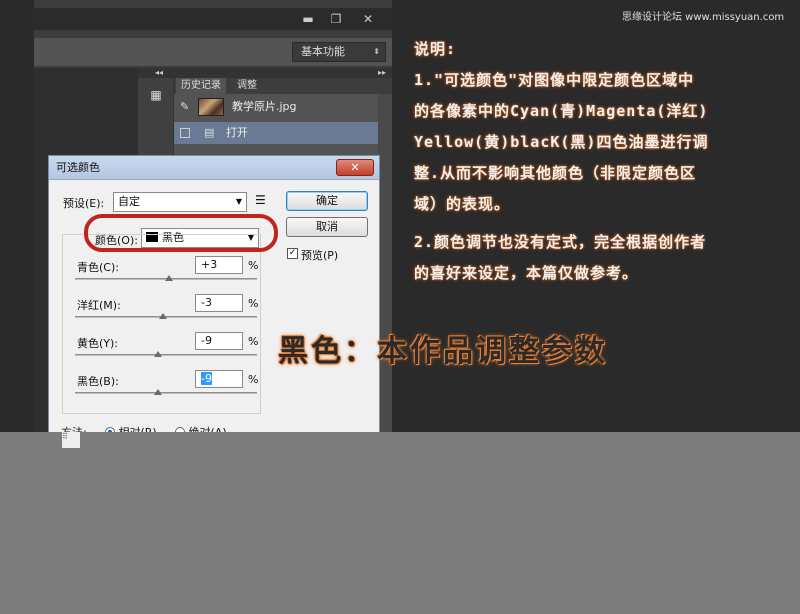 This screenshot has height=614, width=800. Describe the element at coordinates (78, 167) in the screenshot. I see `dialog-title: 可选颜色` at that location.